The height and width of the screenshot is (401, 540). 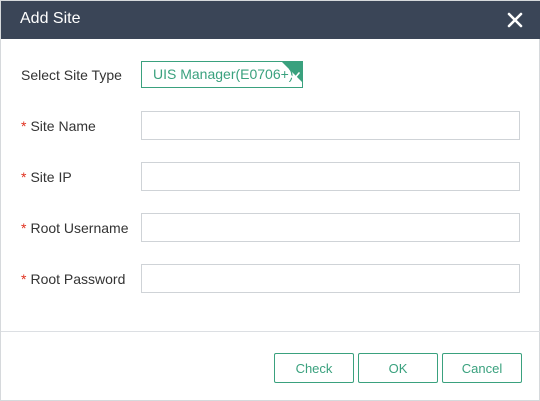 I want to click on site-ip-label-text: Site IP, so click(x=51, y=177).